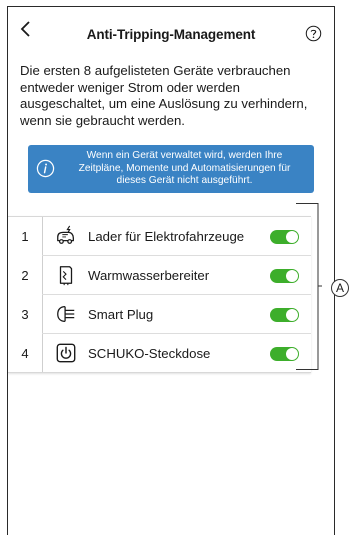 The image size is (350, 535). I want to click on device-row: 1 Lader für Elektrofahrzeuge, so click(159, 236).